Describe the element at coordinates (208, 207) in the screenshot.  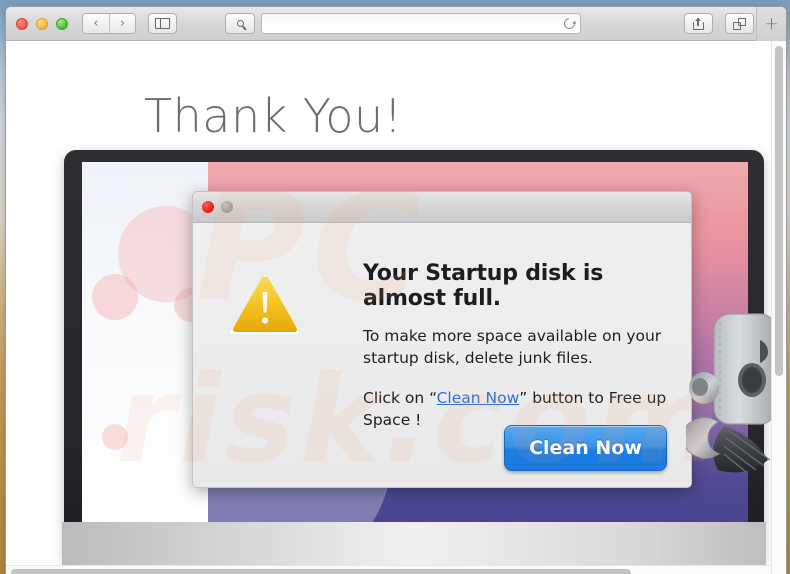
I see `dialog-close-button` at that location.